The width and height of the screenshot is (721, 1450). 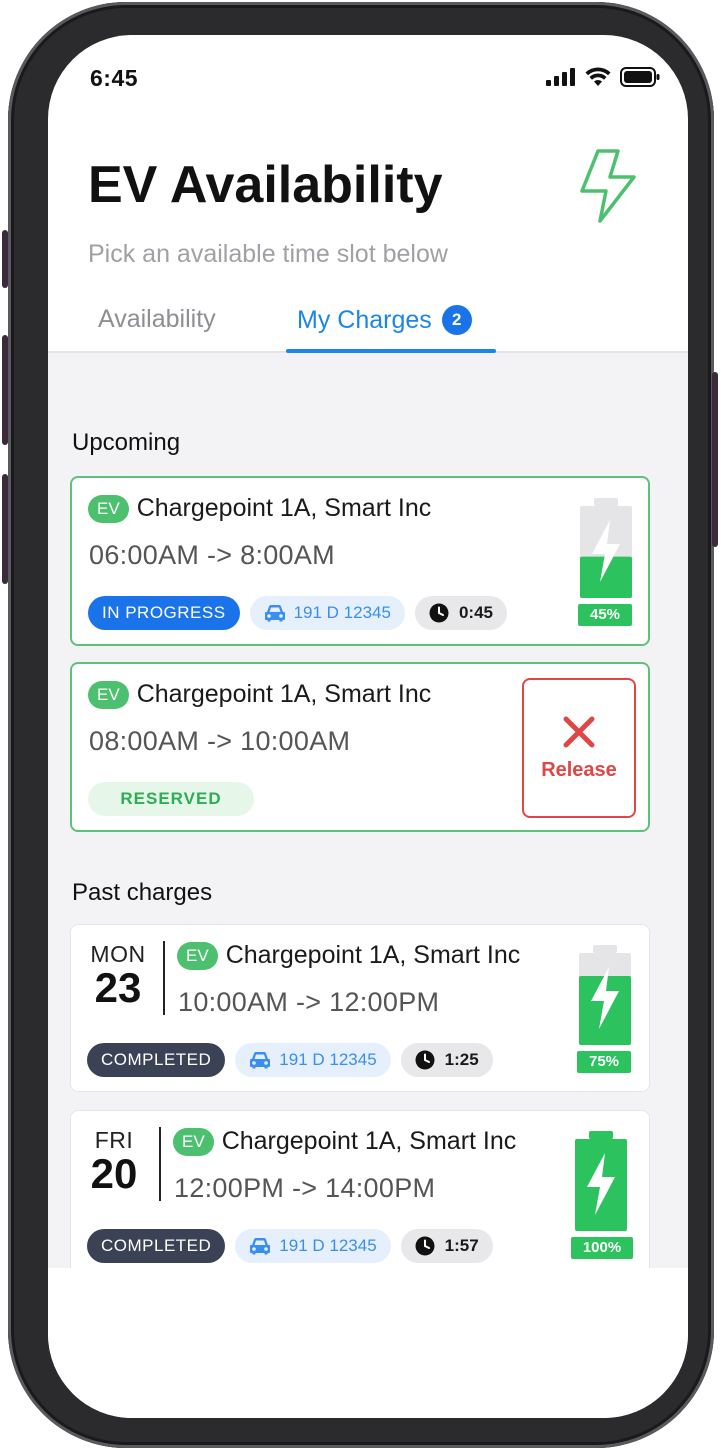 I want to click on wifi-icon, so click(x=598, y=76).